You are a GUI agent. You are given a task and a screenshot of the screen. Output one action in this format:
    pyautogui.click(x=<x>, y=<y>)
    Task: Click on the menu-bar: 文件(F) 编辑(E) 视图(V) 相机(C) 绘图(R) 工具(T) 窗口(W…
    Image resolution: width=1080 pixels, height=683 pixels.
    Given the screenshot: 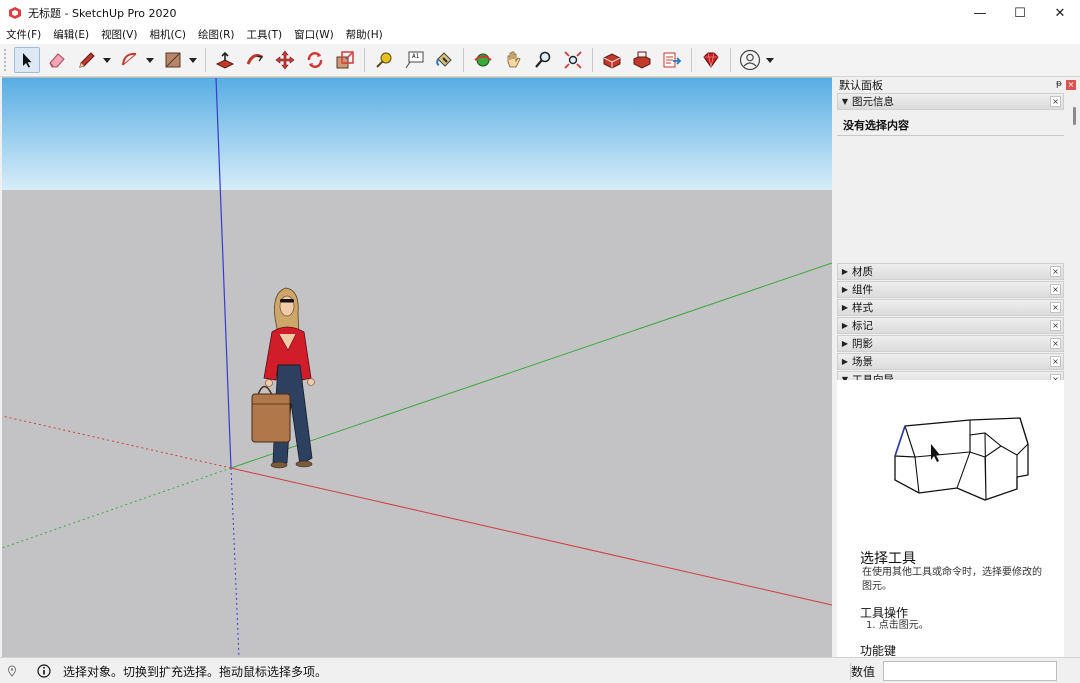 What is the action you would take?
    pyautogui.click(x=540, y=35)
    